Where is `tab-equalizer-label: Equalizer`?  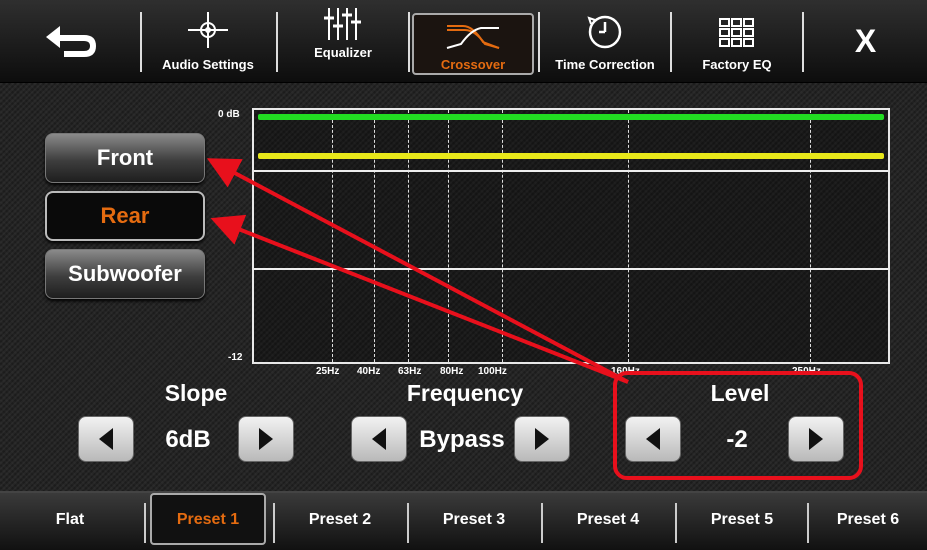
tab-equalizer-label: Equalizer is located at coordinates (343, 52).